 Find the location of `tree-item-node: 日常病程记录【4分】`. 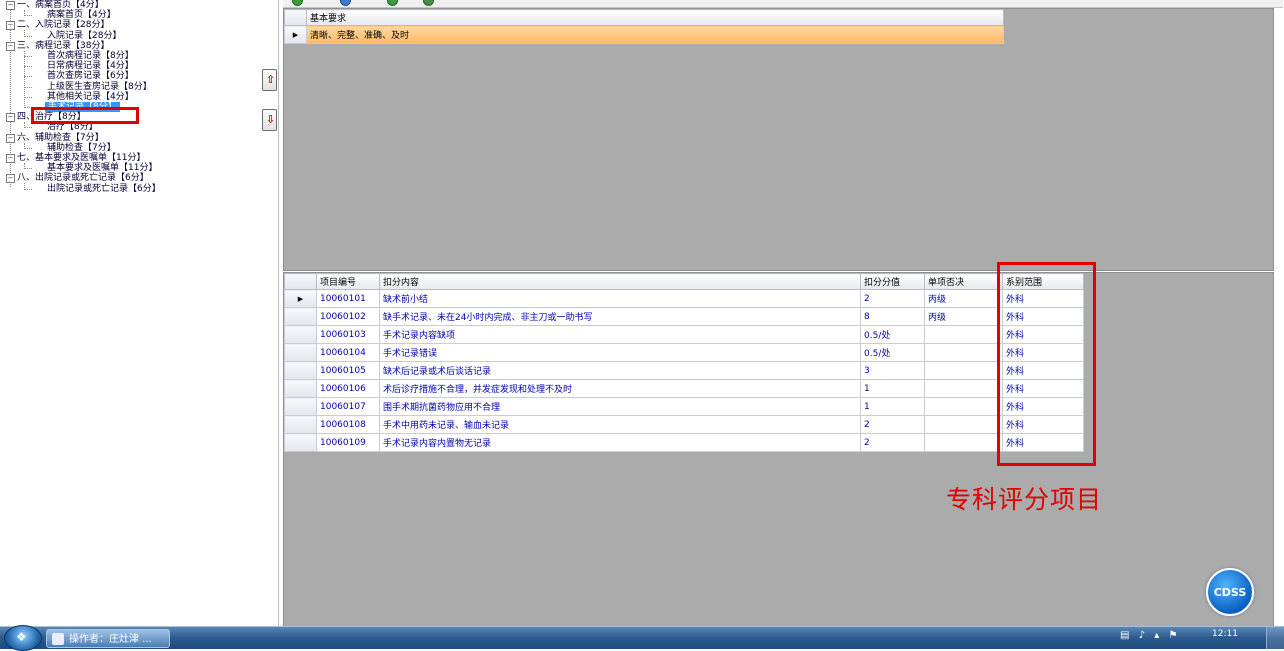

tree-item-node: 日常病程记录【4分】 is located at coordinates (90, 66).